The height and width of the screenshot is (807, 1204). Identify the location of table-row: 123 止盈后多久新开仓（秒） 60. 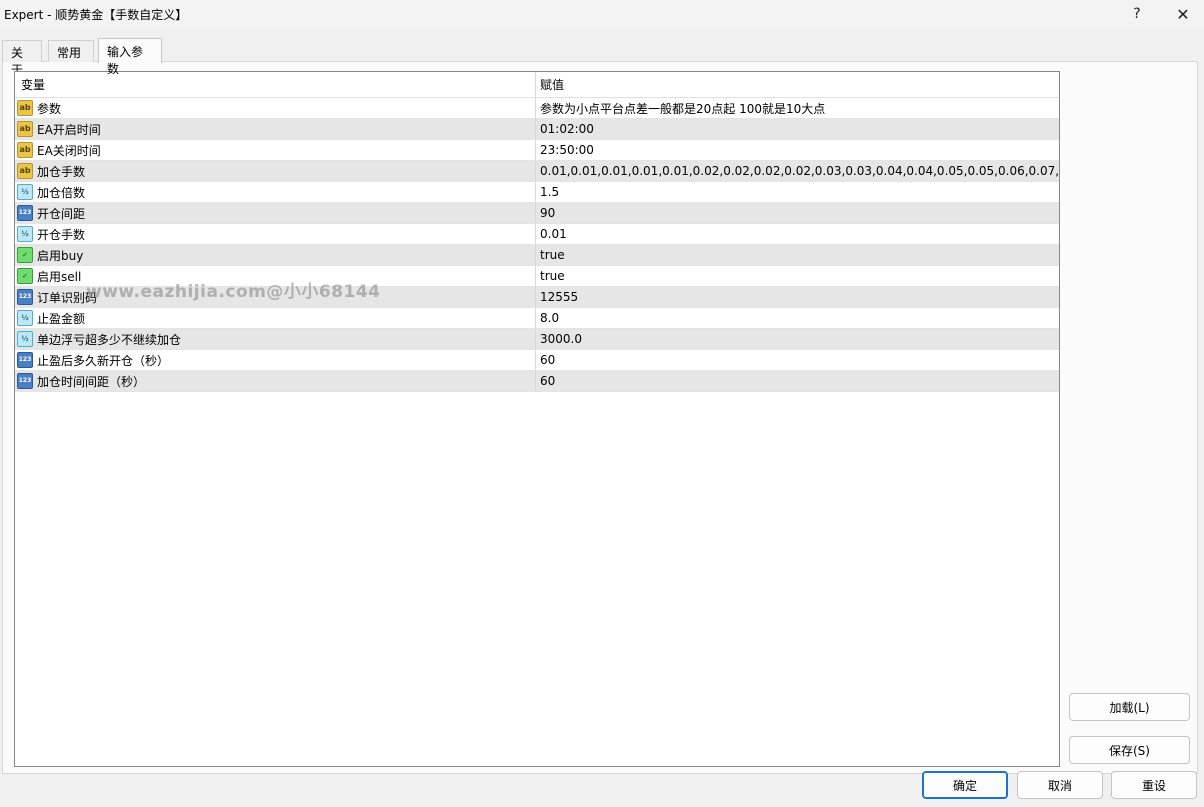
(537, 360).